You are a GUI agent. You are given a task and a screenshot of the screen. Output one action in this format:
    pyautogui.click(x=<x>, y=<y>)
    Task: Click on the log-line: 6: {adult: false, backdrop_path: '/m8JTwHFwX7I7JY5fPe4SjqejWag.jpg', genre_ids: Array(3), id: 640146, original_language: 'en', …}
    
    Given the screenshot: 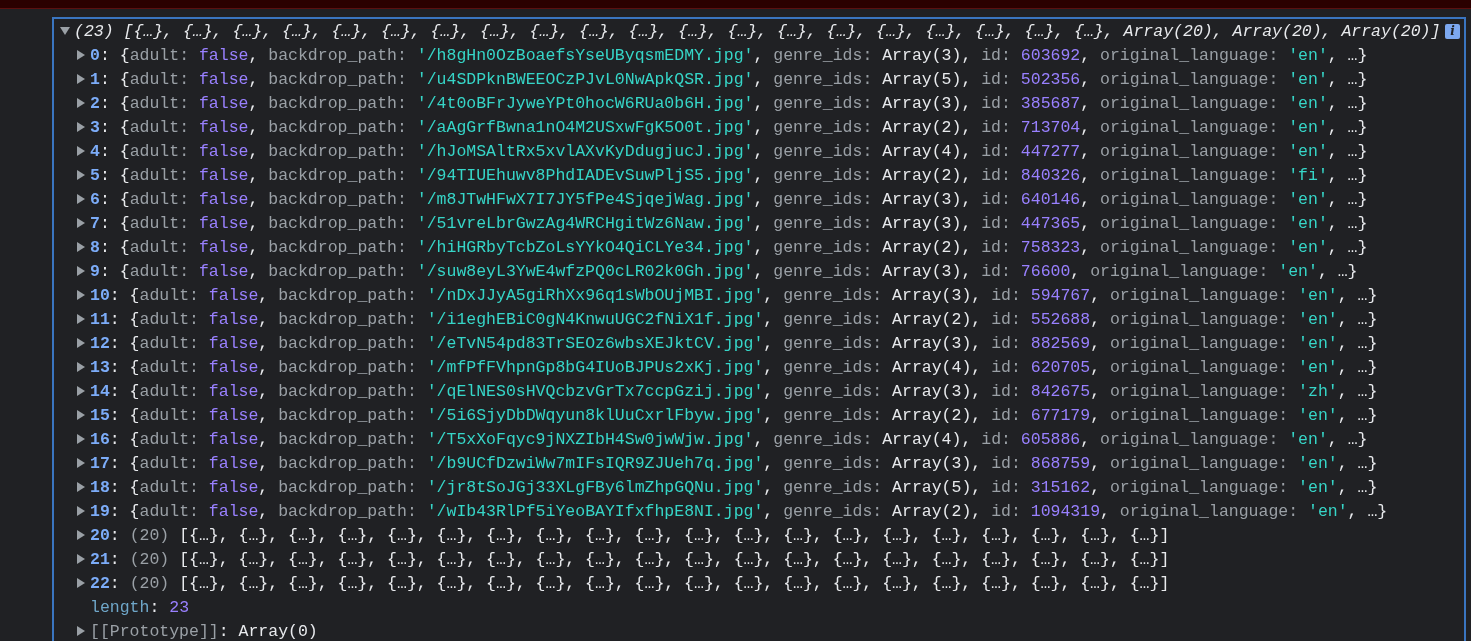 What is the action you would take?
    pyautogui.click(x=729, y=199)
    